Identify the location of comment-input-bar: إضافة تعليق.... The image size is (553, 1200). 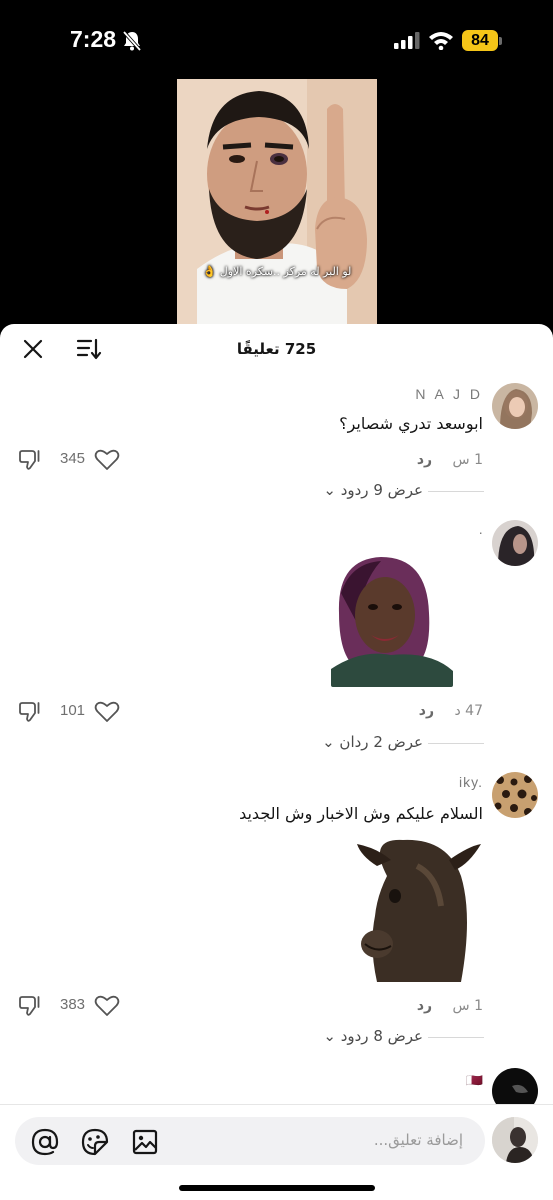
(276, 1152).